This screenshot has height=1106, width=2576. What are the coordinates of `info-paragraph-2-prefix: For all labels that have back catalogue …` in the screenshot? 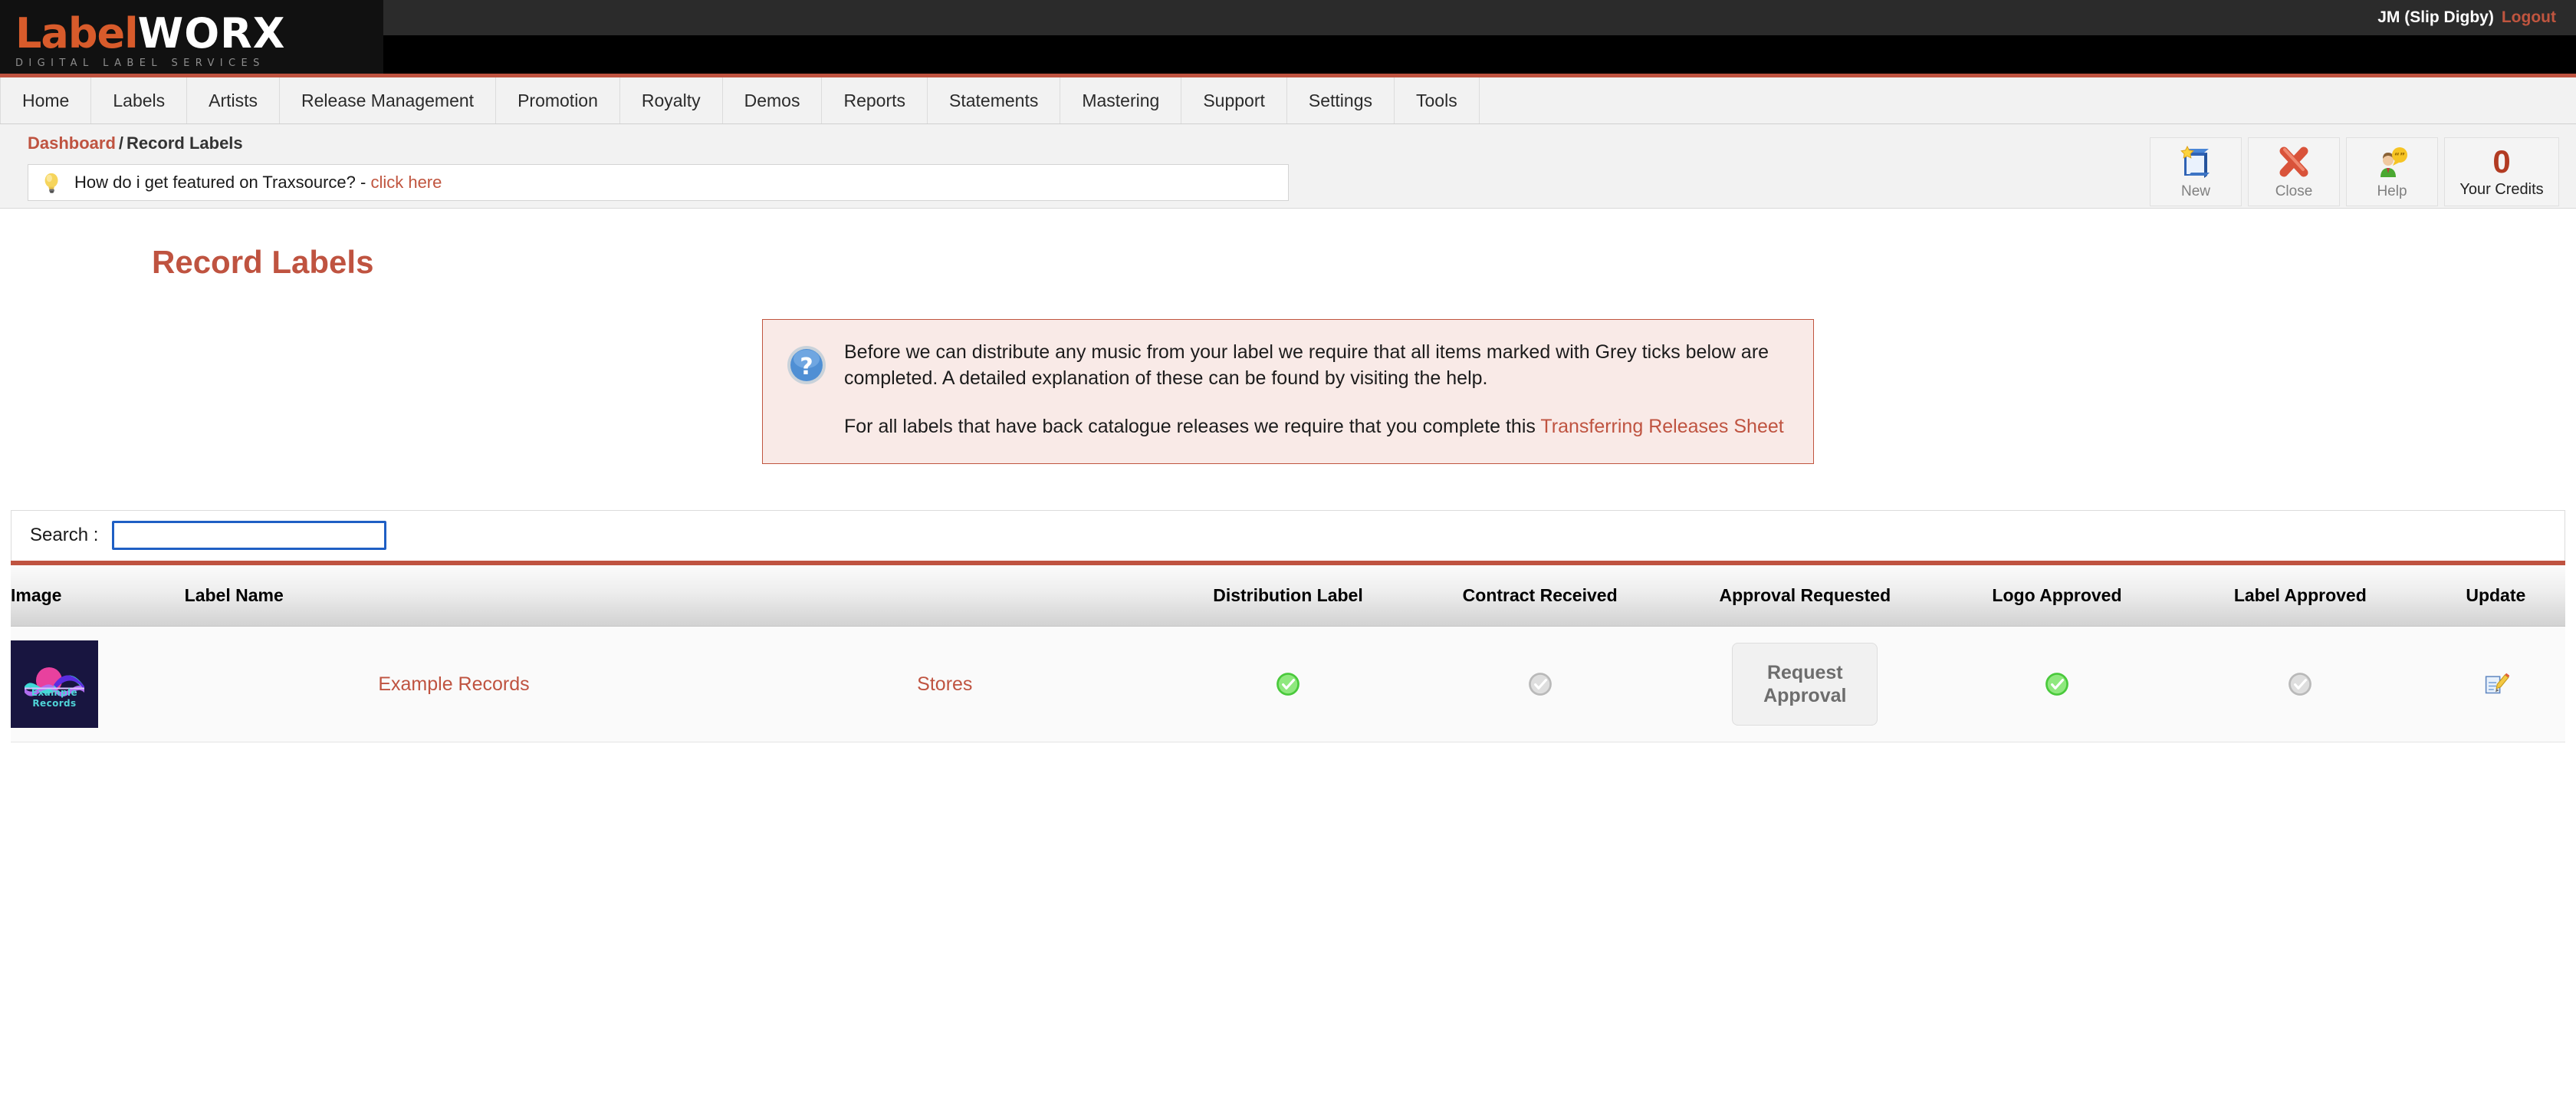 It's located at (1190, 426).